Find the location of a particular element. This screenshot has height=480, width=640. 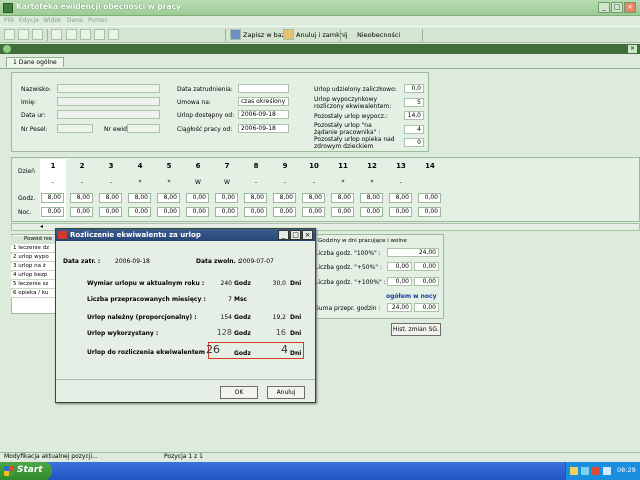

pesel-field is located at coordinates (75, 128).